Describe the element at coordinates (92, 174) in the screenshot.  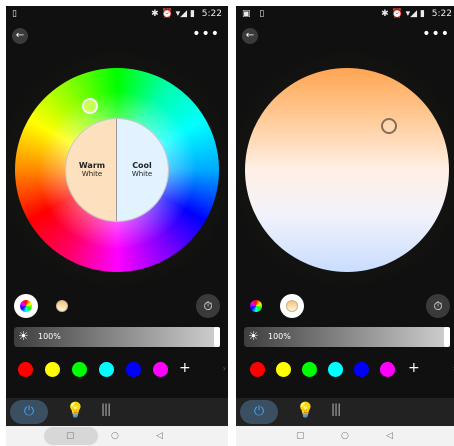
I see `warm-subtitle: White` at that location.